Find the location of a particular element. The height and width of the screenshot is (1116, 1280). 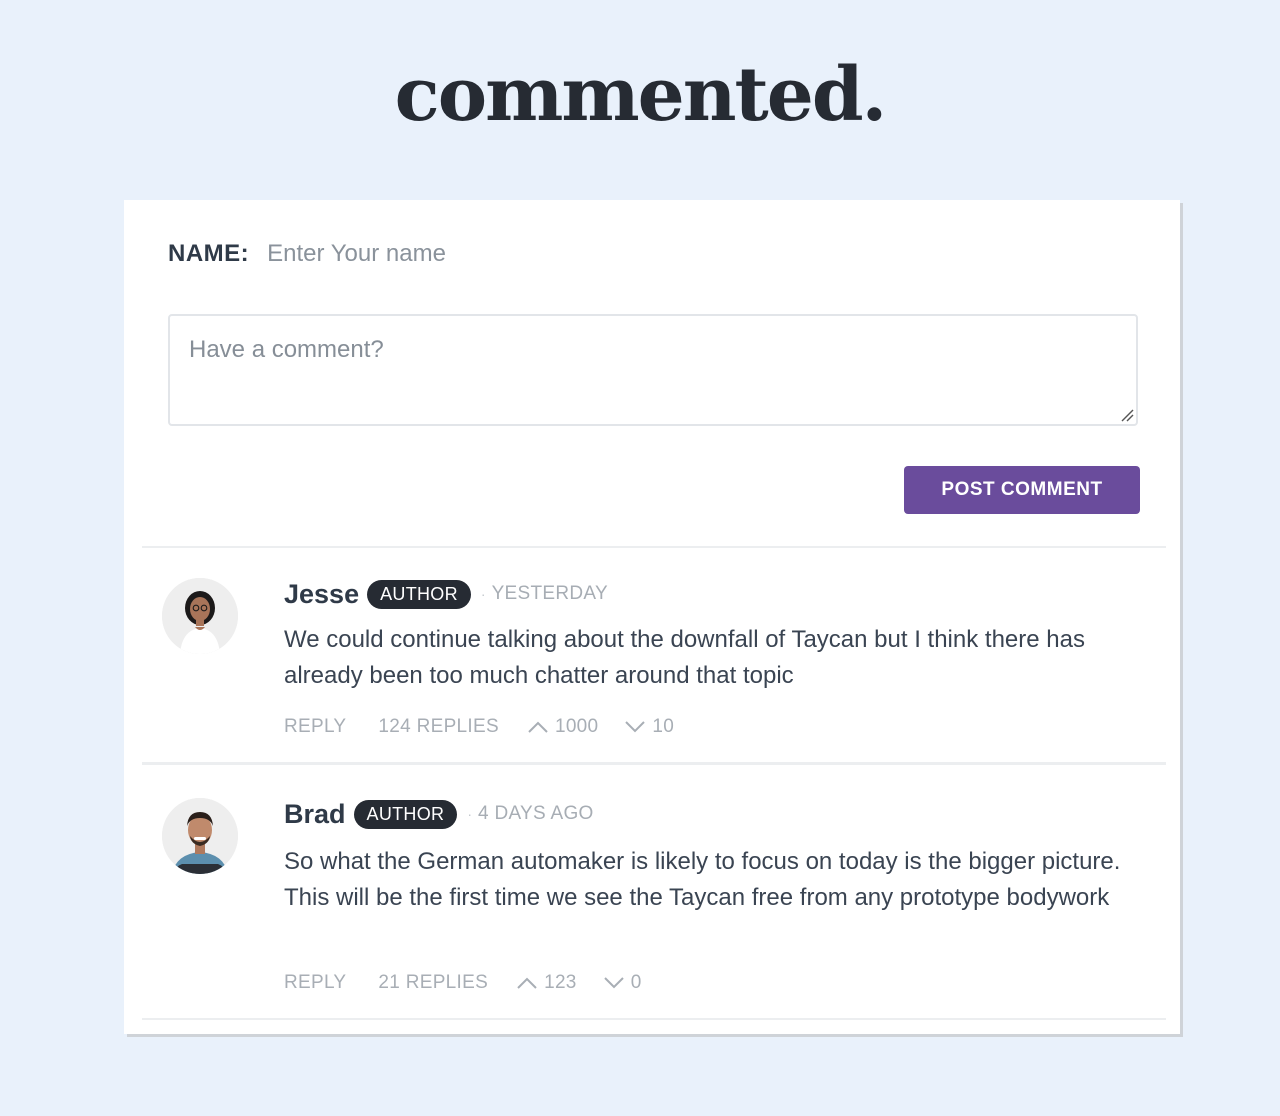

post-comment-button: POST COMMENT is located at coordinates (1022, 490).